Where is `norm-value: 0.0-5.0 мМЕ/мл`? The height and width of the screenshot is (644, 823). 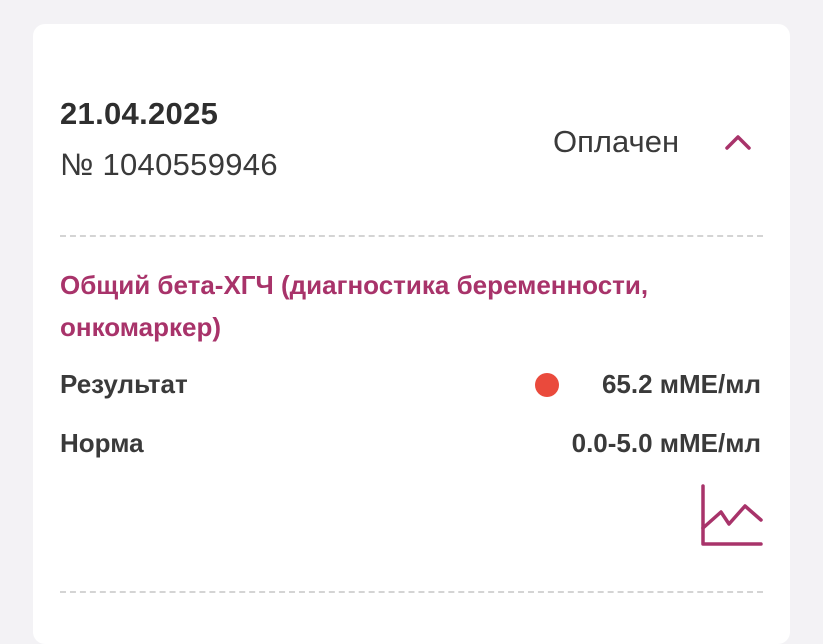 norm-value: 0.0-5.0 мМЕ/мл is located at coordinates (666, 443).